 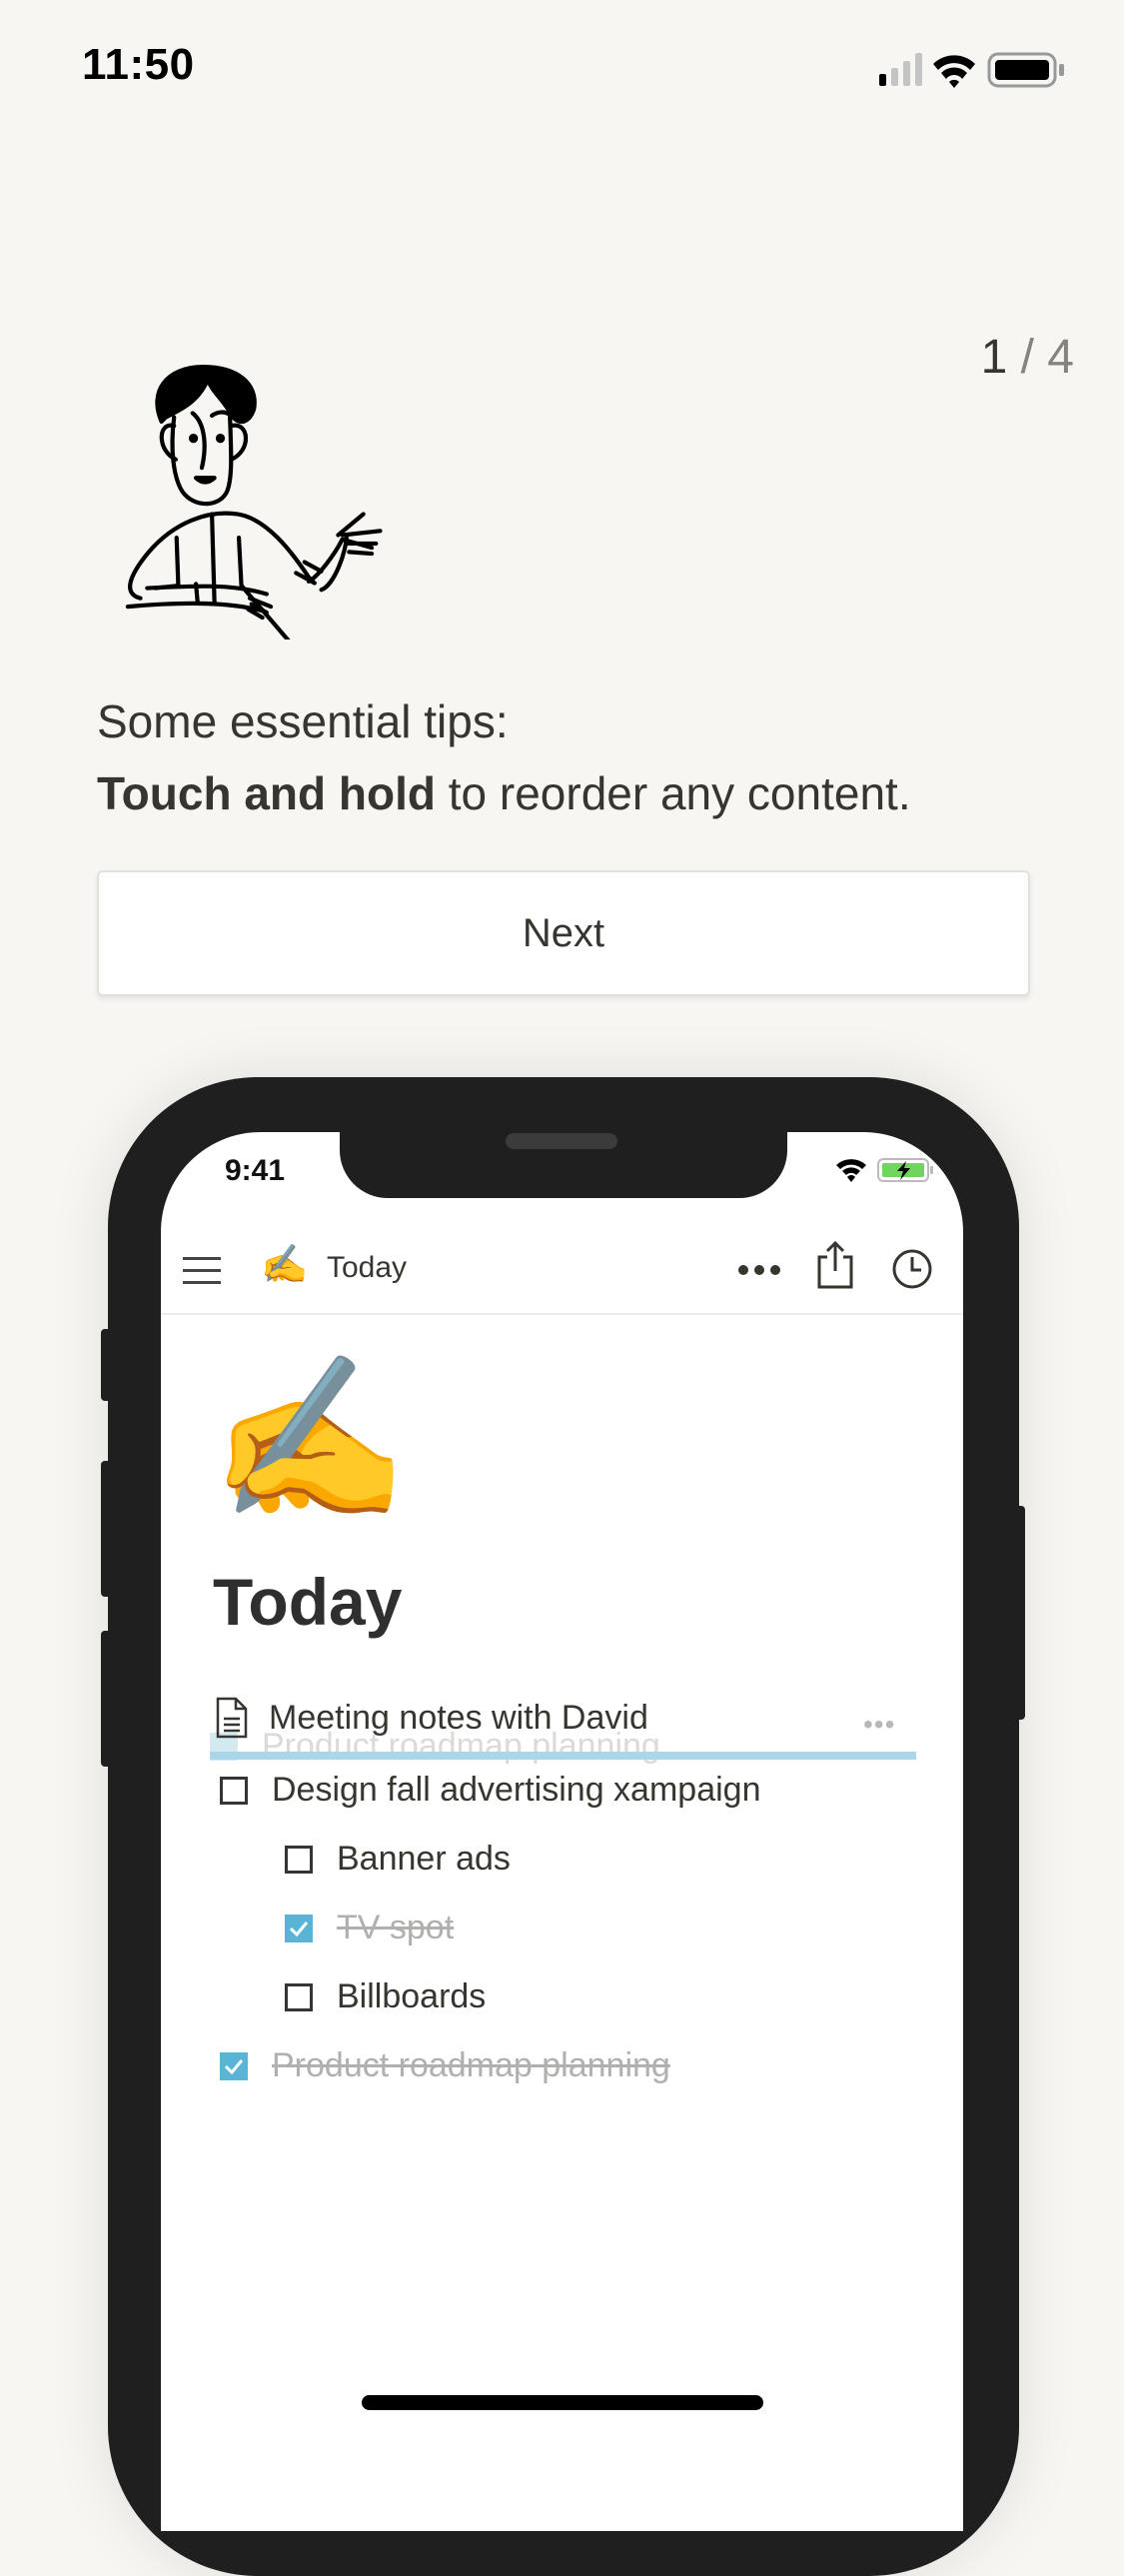 I want to click on todo-item: Banner ads, so click(x=398, y=1859).